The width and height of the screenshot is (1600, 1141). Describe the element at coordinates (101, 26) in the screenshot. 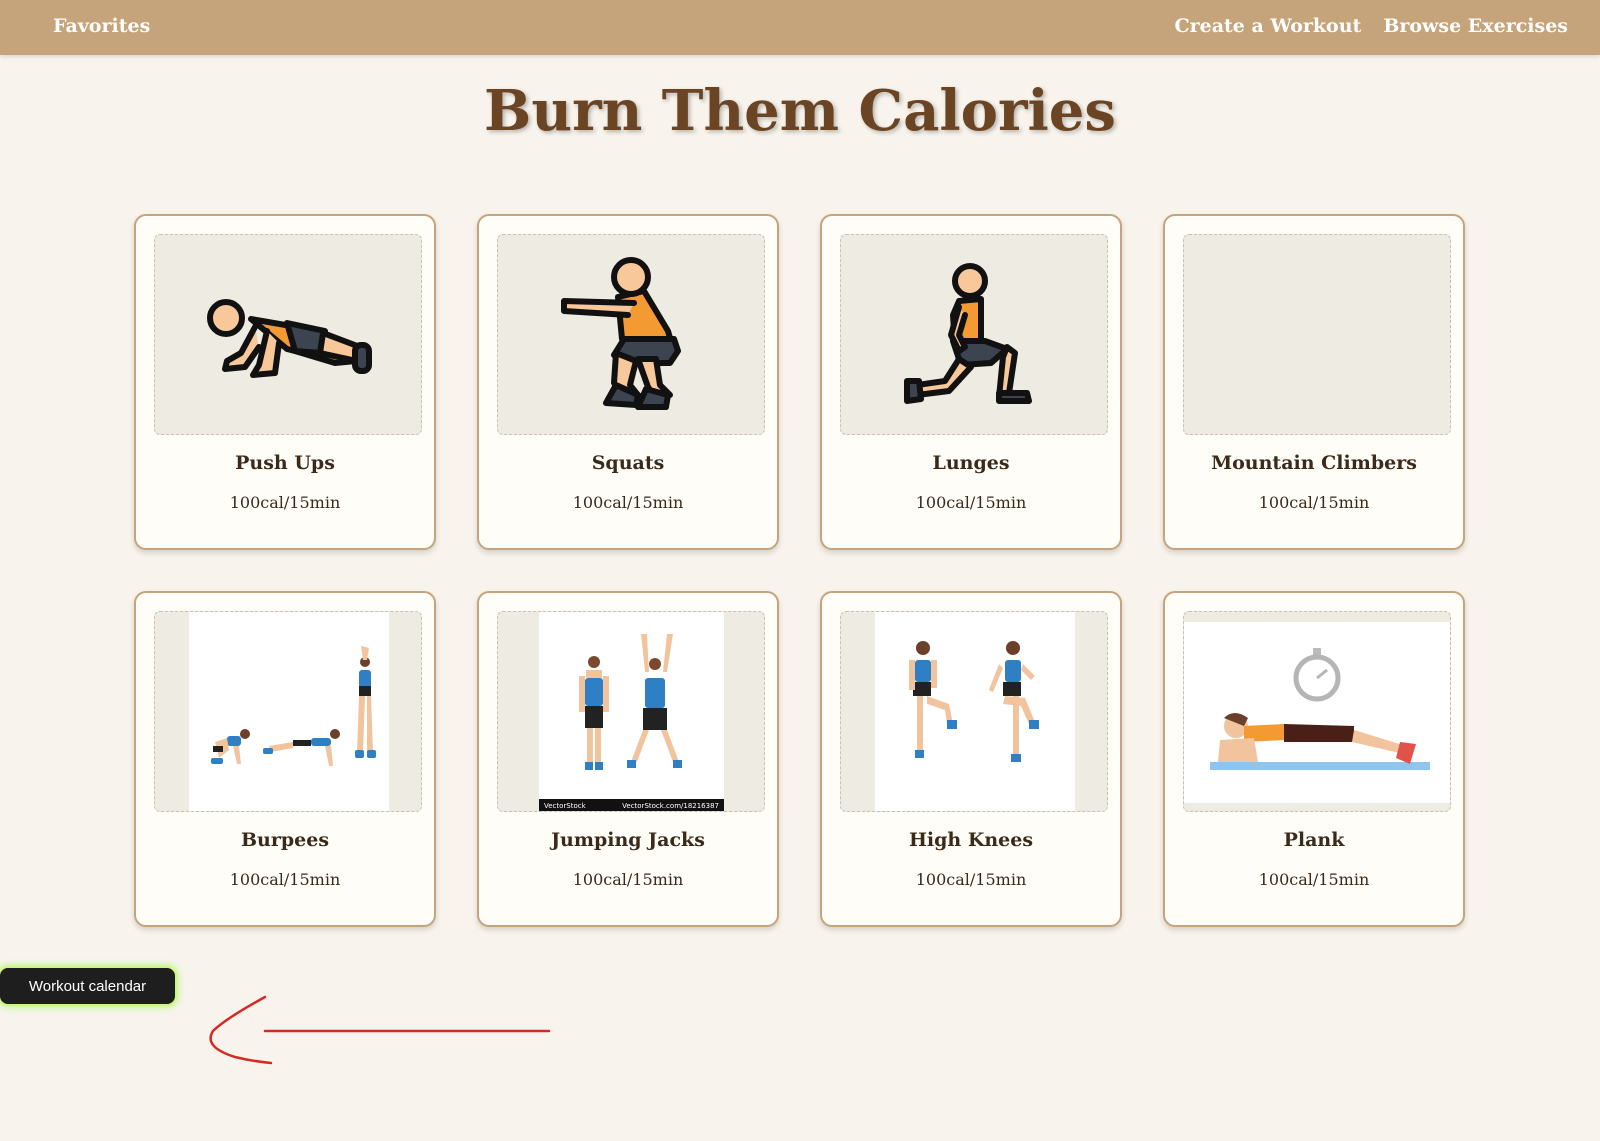

I see `nav-favorites-link: Favorites` at that location.